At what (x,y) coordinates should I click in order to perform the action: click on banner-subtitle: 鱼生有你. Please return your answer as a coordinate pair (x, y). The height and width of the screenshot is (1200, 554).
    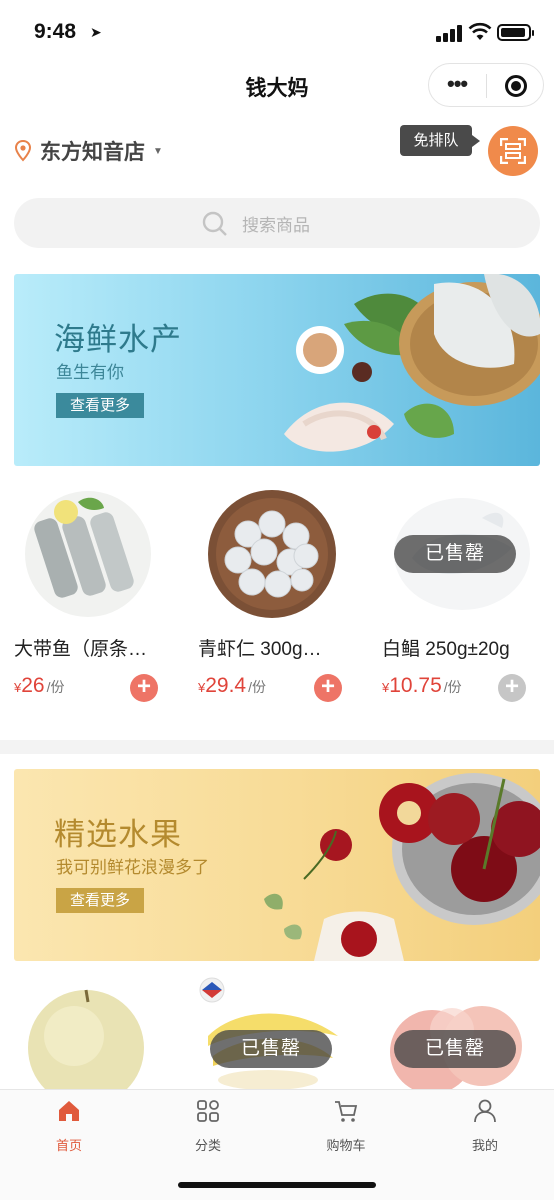
    Looking at the image, I should click on (90, 372).